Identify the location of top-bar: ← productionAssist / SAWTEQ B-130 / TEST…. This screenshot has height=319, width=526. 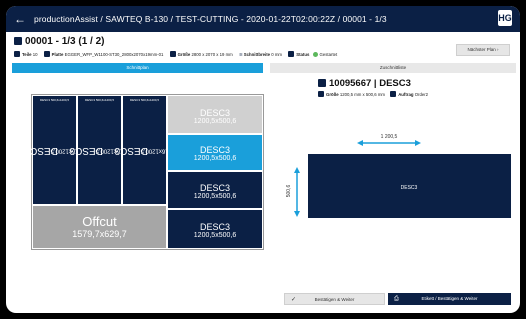
(263, 19).